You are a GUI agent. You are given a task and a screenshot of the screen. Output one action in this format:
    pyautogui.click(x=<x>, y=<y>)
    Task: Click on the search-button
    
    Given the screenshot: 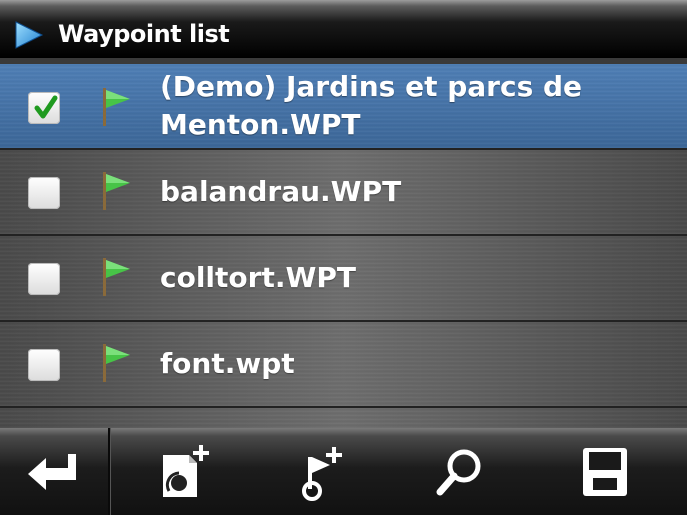 What is the action you would take?
    pyautogui.click(x=460, y=471)
    